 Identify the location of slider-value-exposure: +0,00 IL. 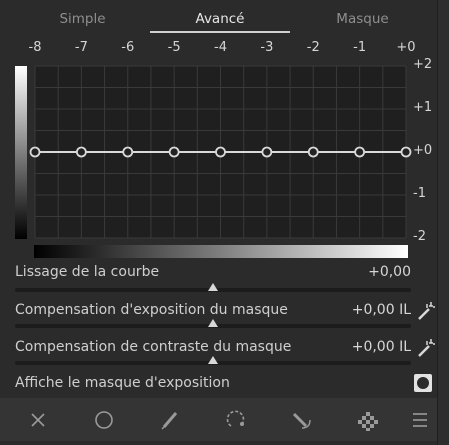
(381, 310).